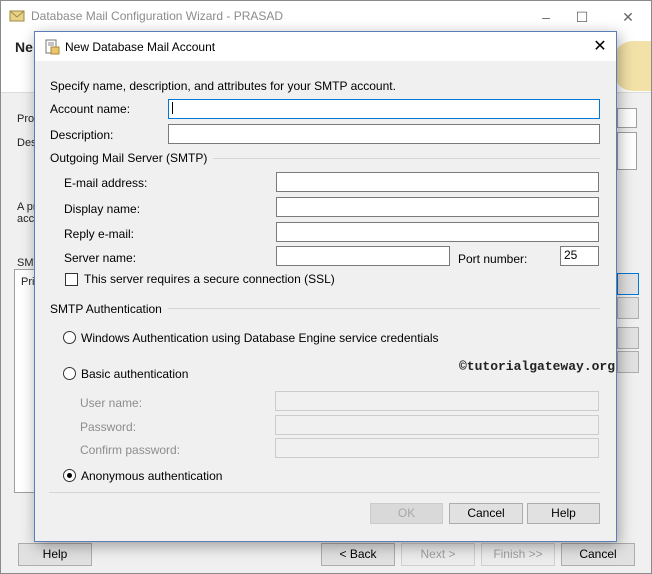 This screenshot has height=574, width=652. What do you see at coordinates (90, 109) in the screenshot?
I see `account-name-label: Account name:` at bounding box center [90, 109].